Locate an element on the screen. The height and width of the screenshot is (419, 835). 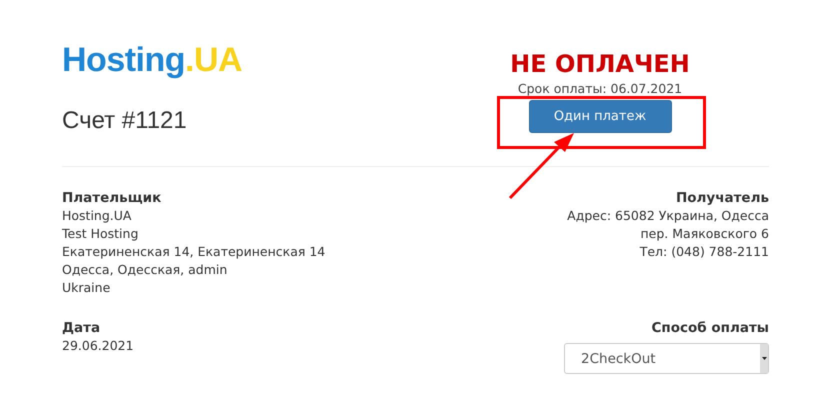
payer-line: Одесса, Одесская, admin is located at coordinates (145, 270).